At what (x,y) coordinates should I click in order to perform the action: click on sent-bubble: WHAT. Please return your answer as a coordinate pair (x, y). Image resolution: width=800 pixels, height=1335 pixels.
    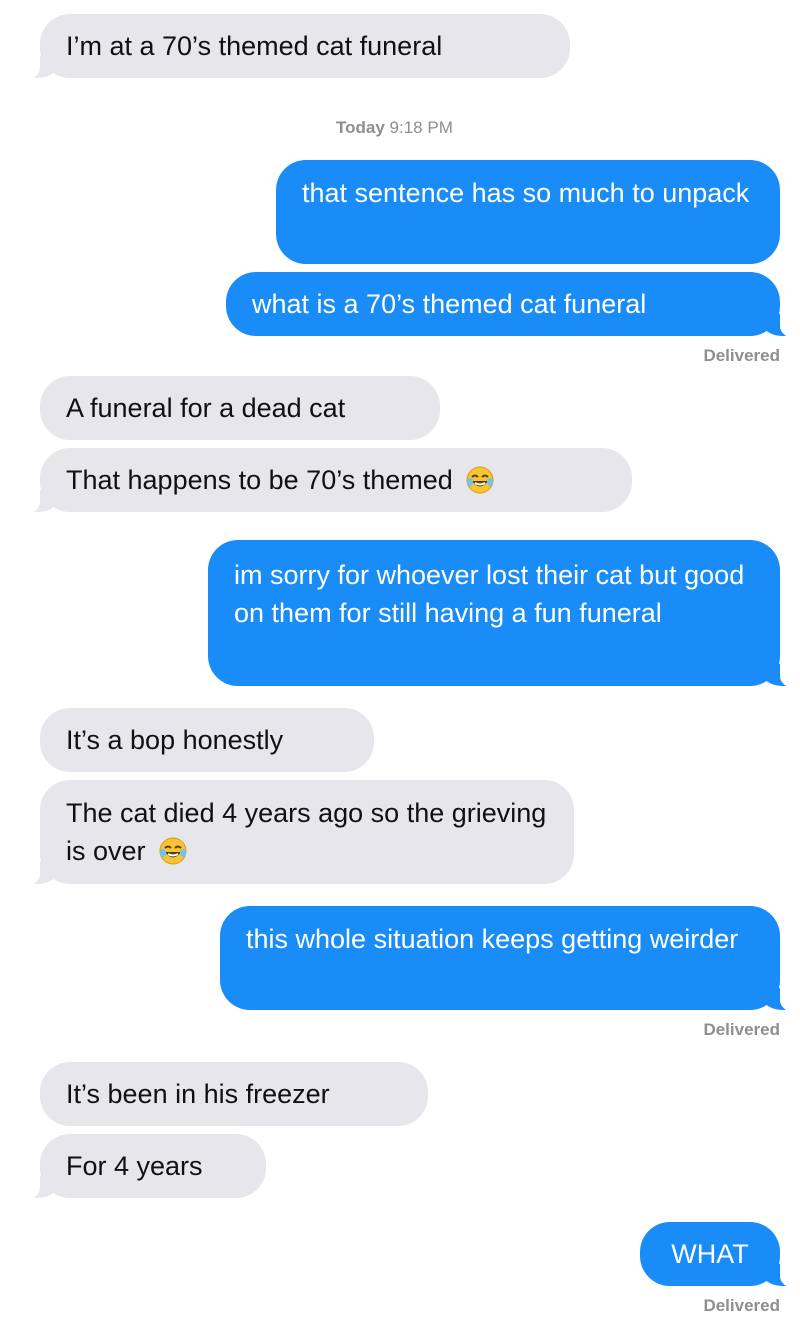
    Looking at the image, I should click on (720, 1255).